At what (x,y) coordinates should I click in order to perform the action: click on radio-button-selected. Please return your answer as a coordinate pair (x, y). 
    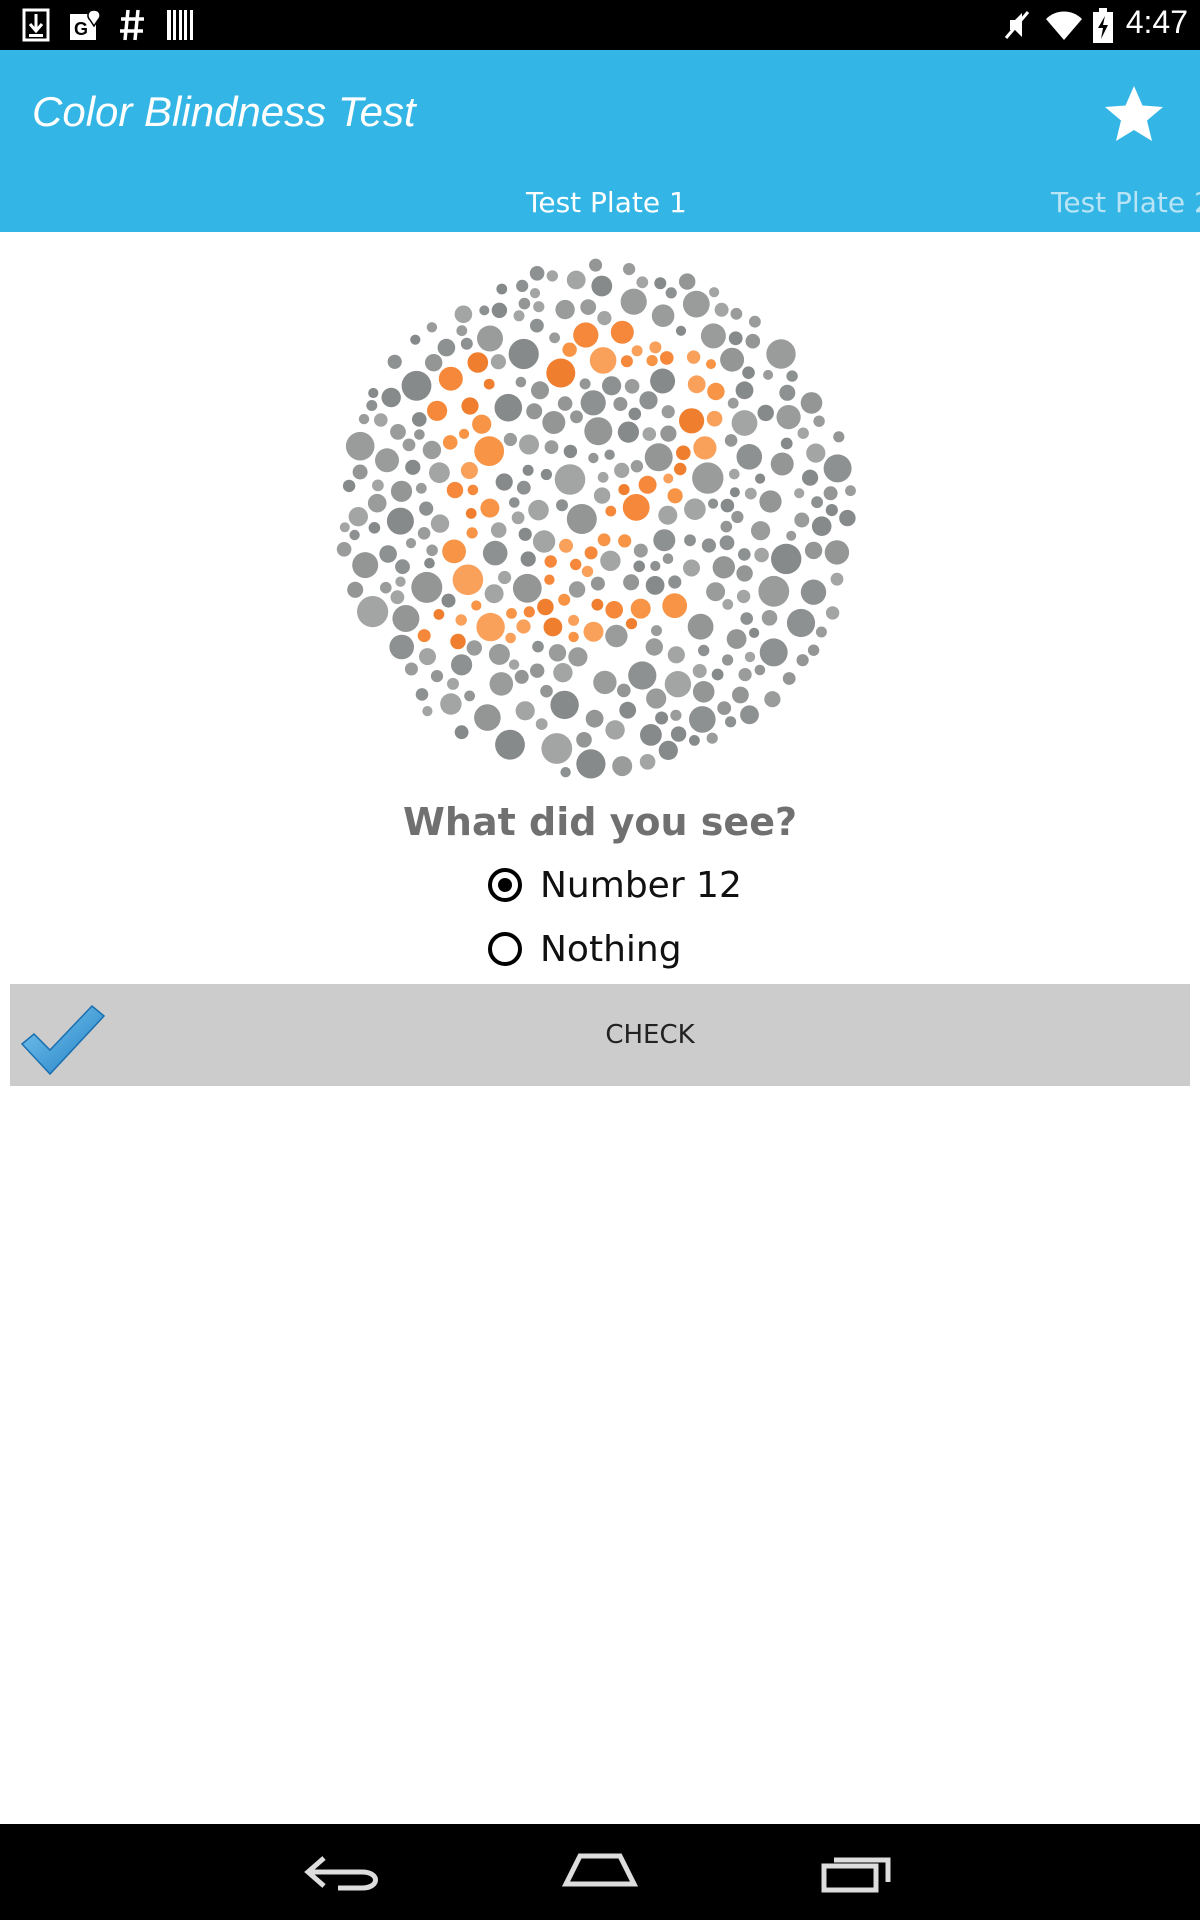
    Looking at the image, I should click on (505, 885).